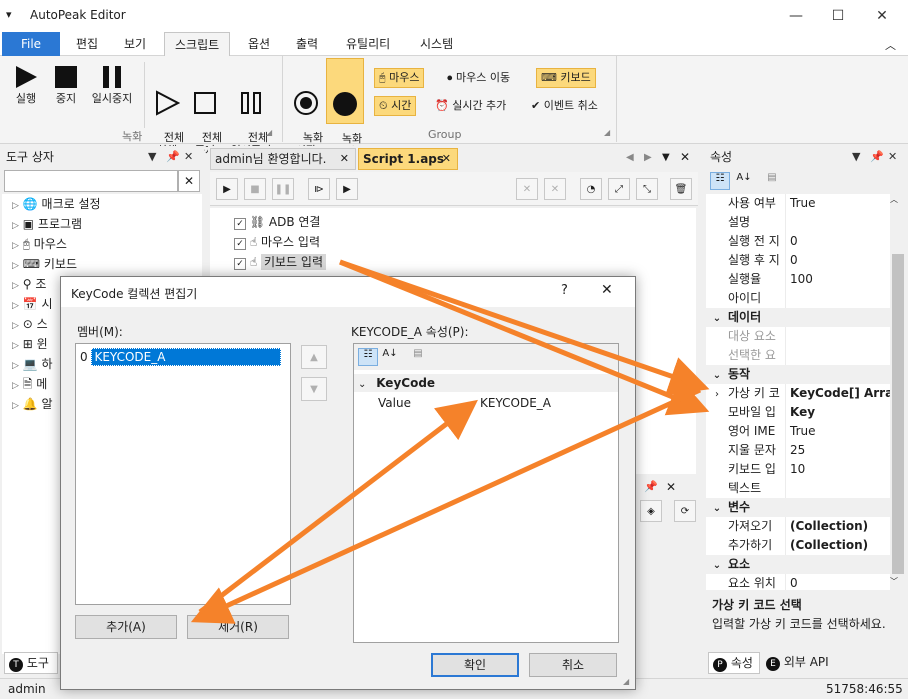 The height and width of the screenshot is (699, 908). I want to click on property-category: ⌄ 변수, so click(798, 507).